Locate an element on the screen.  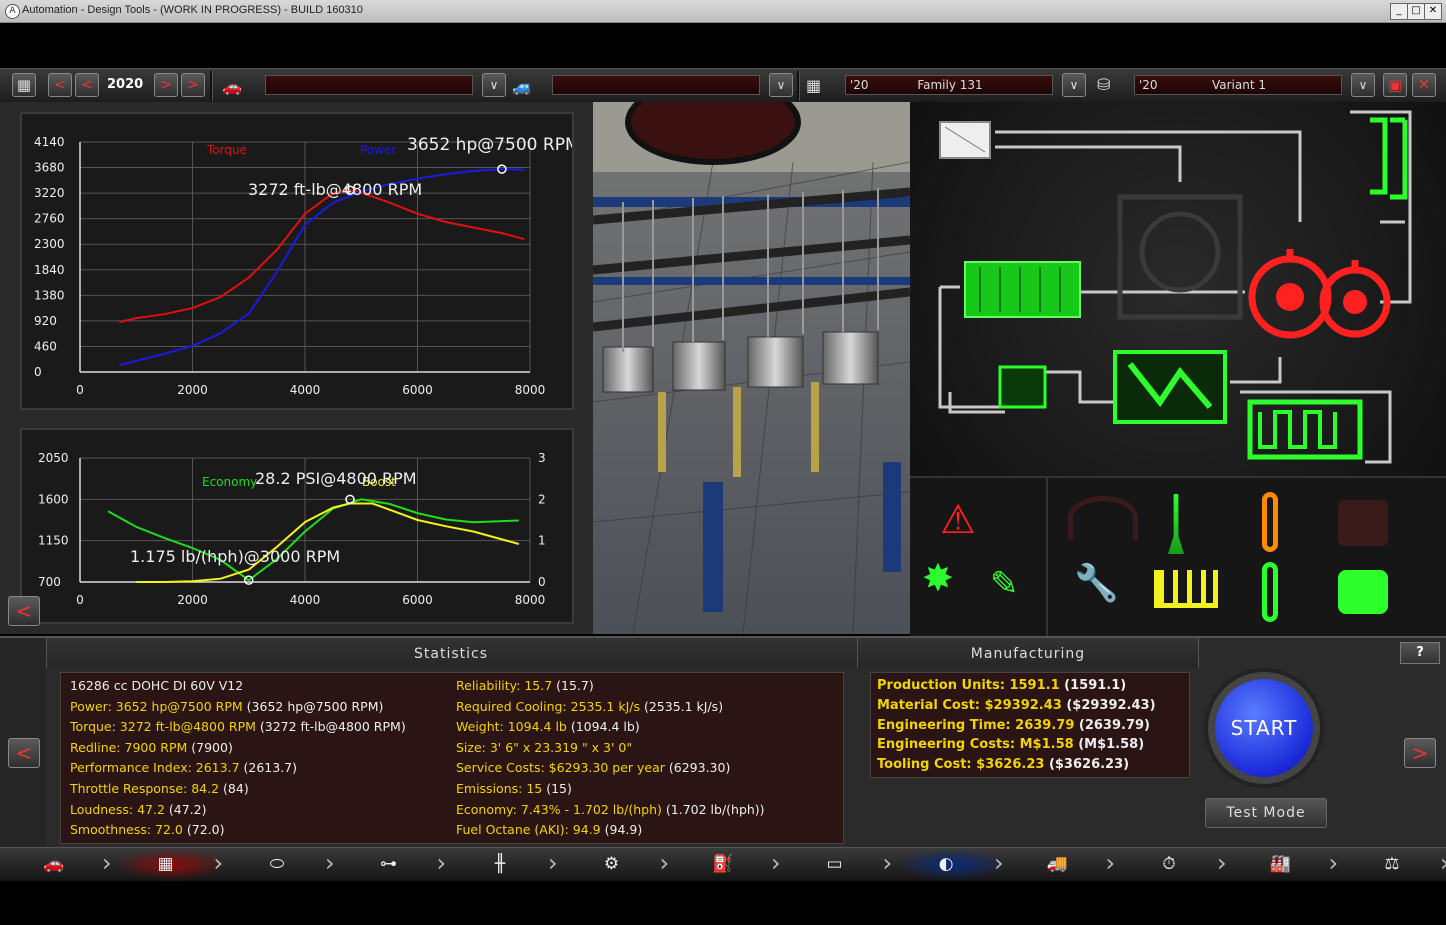
variant-dropdown: ∨ is located at coordinates (1363, 85).